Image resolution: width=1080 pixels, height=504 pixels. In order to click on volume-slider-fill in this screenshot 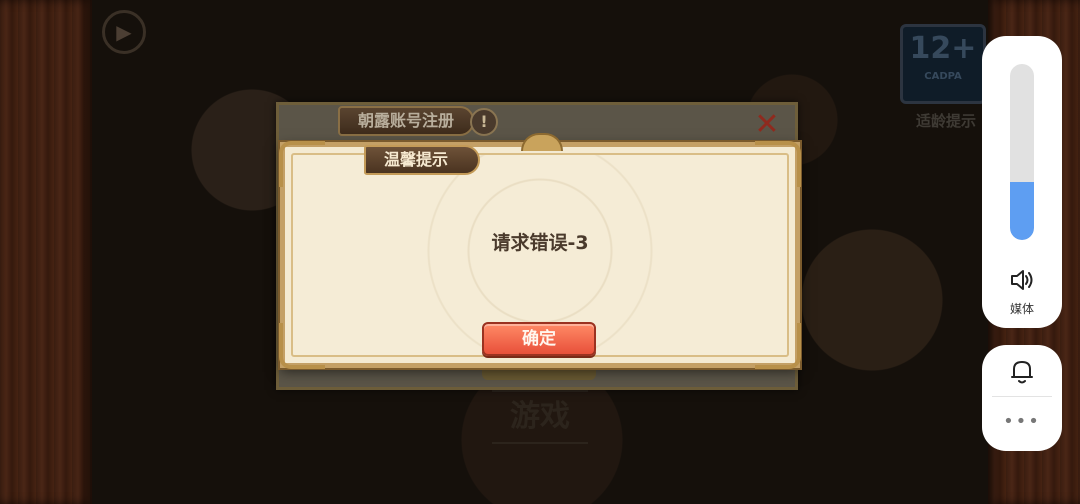, I will do `click(1022, 210)`.